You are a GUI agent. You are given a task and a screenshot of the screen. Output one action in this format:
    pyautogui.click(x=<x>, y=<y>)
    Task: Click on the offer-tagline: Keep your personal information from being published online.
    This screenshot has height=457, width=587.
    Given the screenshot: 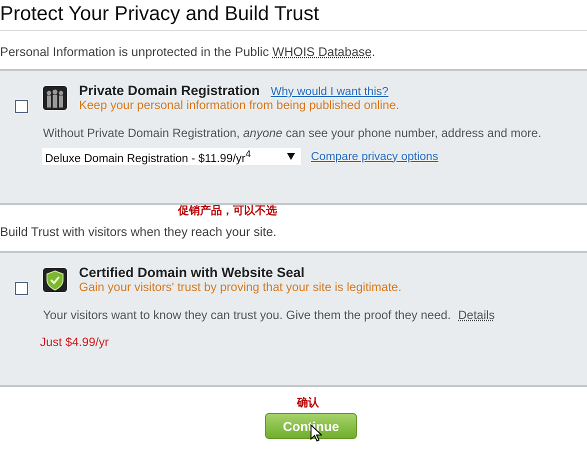 What is the action you would take?
    pyautogui.click(x=239, y=105)
    